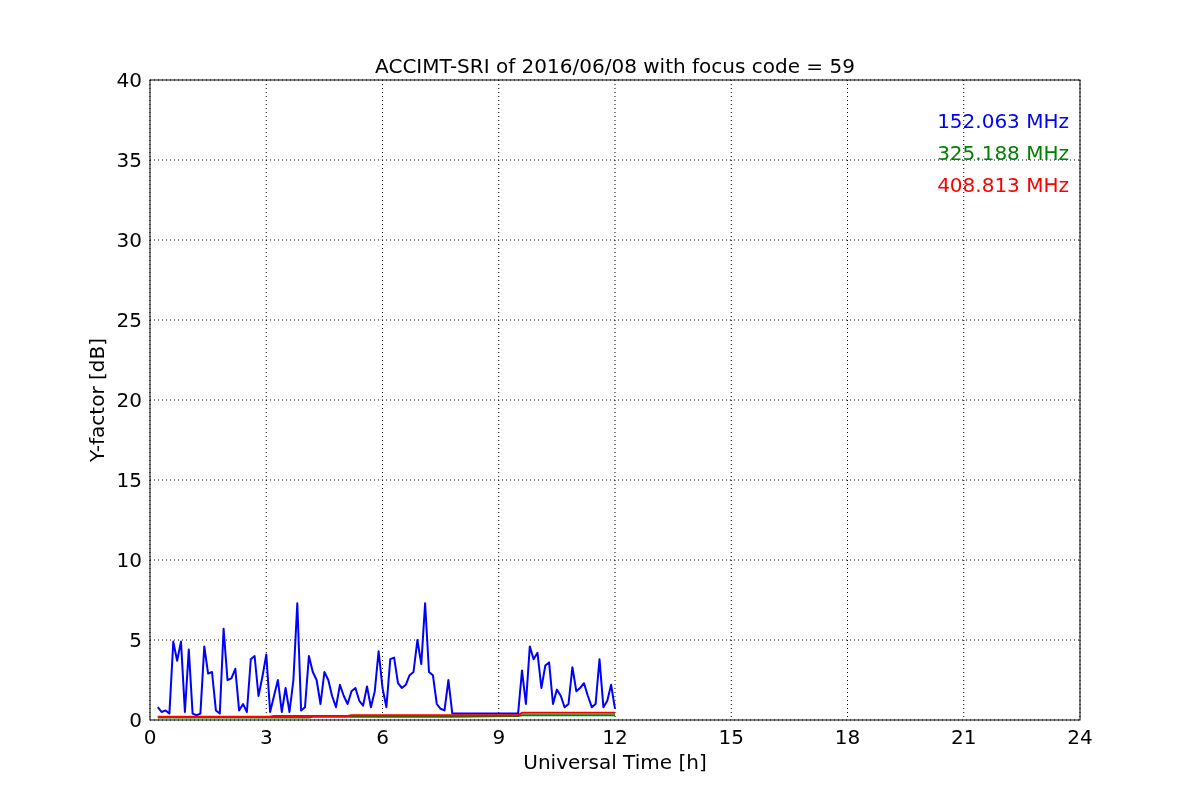 This screenshot has width=1200, height=800. I want to click on y-tick-label: 20, so click(129, 400).